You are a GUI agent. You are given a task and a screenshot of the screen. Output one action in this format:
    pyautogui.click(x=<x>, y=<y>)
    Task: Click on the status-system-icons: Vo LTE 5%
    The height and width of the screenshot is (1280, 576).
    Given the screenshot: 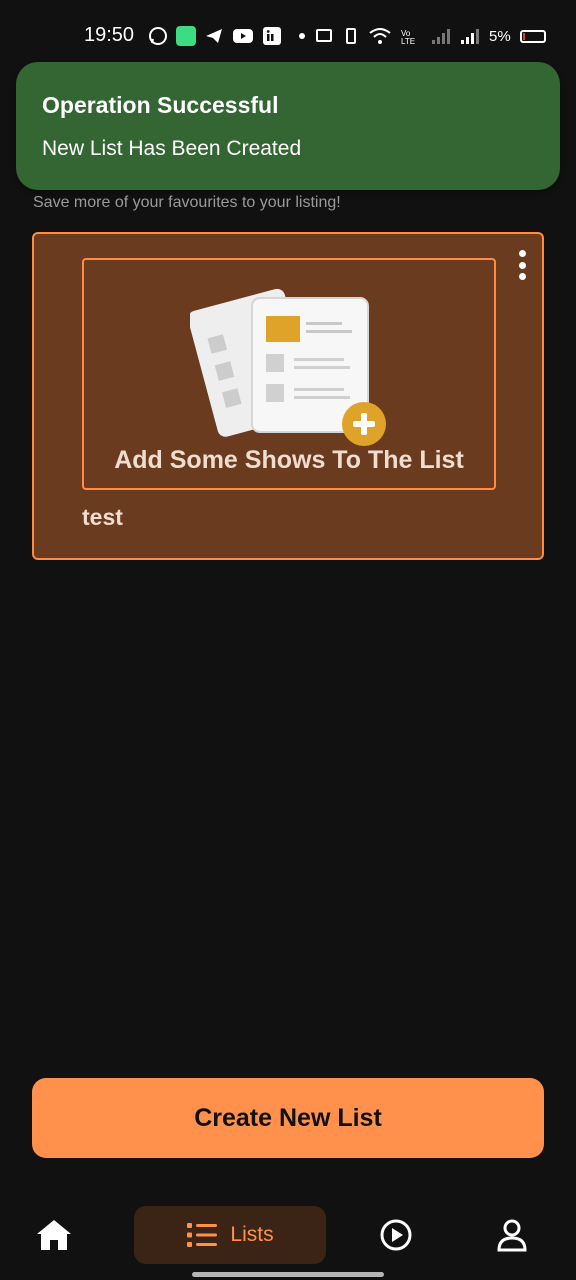 What is the action you would take?
    pyautogui.click(x=422, y=36)
    